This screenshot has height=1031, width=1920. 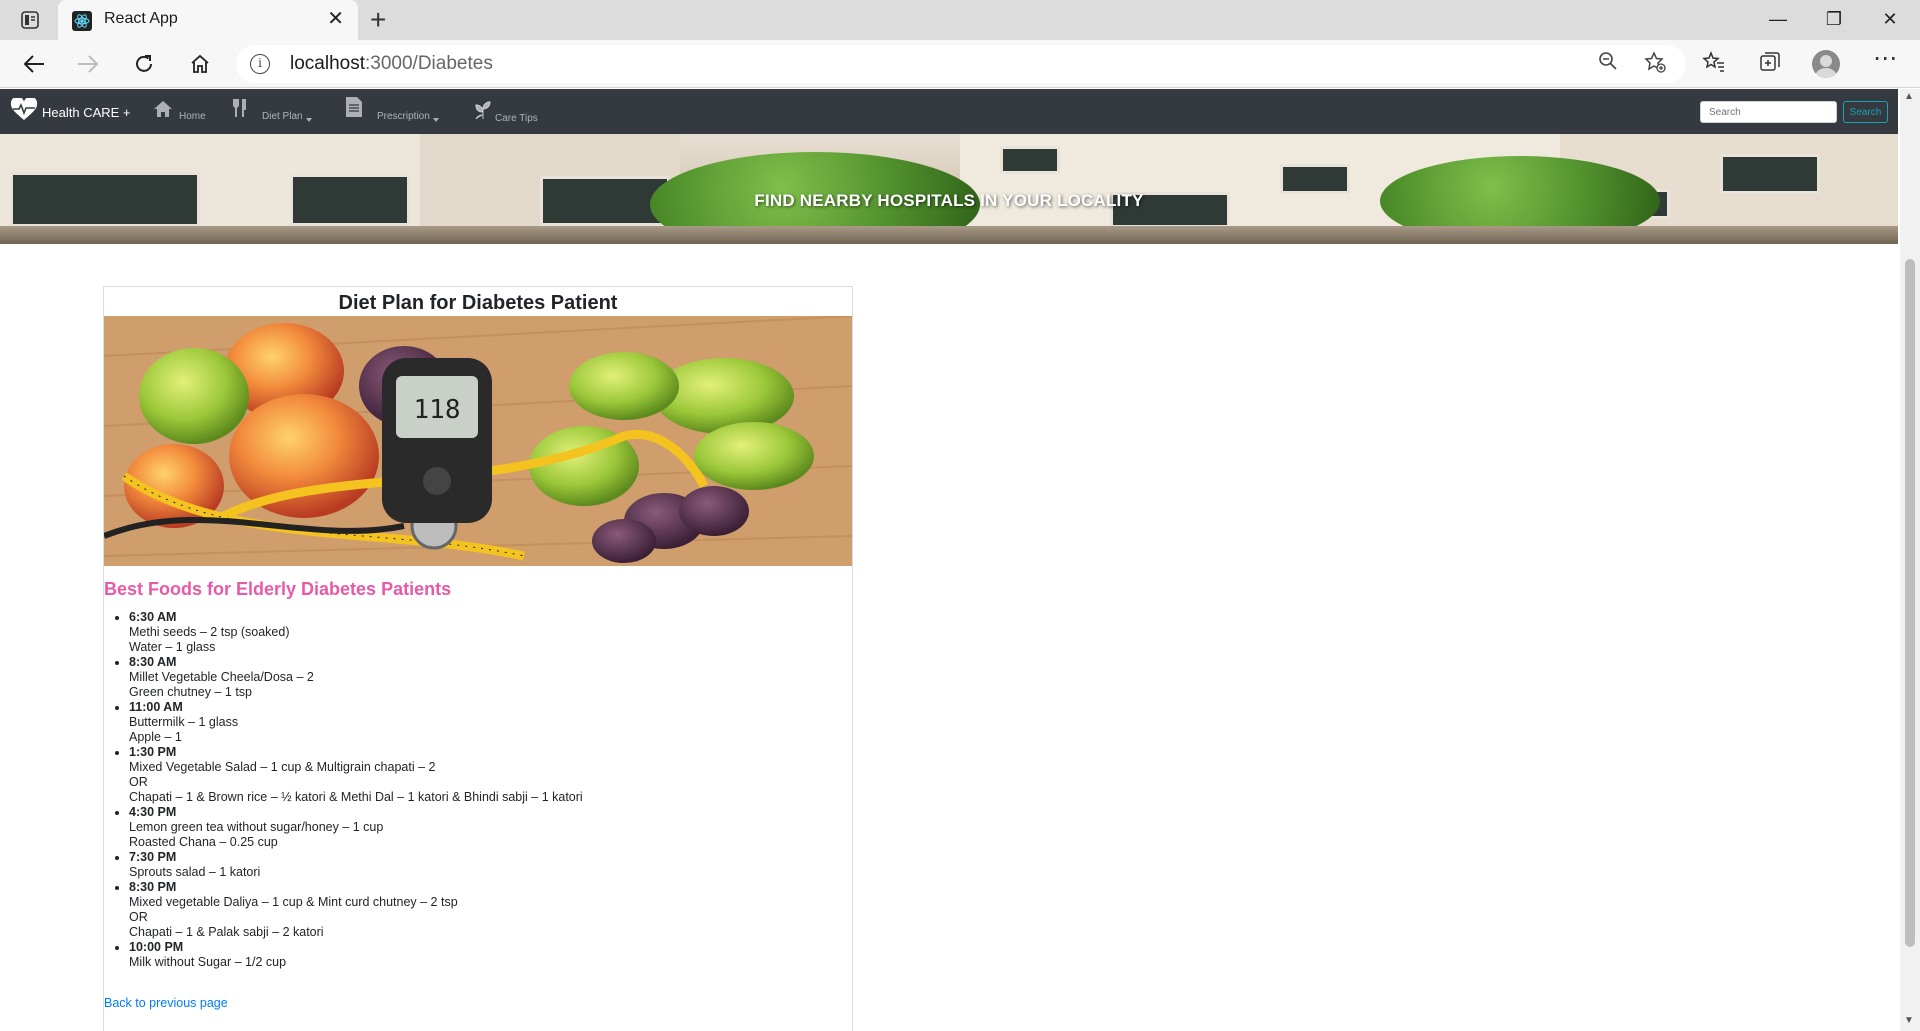 I want to click on schedule-food-line: Millet Vegetable Cheela/Dosa – 2, so click(x=221, y=677).